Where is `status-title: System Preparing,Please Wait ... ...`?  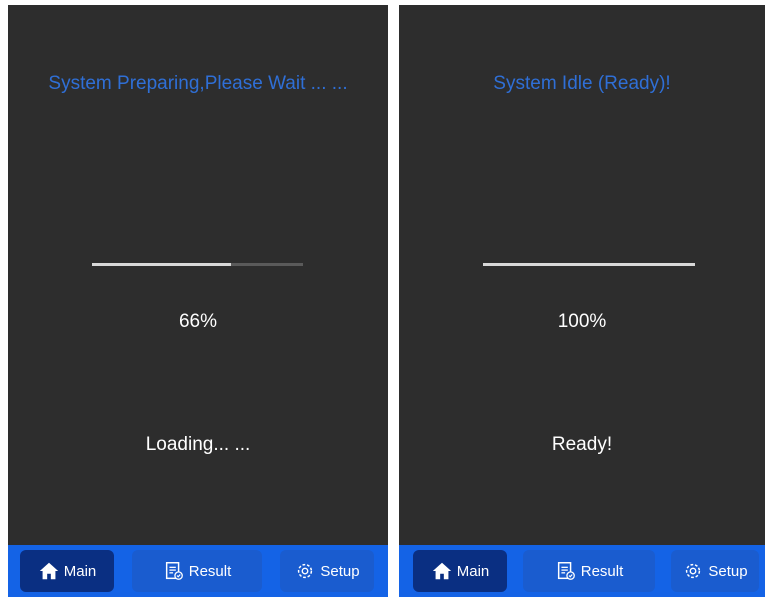
status-title: System Preparing,Please Wait ... ... is located at coordinates (198, 83).